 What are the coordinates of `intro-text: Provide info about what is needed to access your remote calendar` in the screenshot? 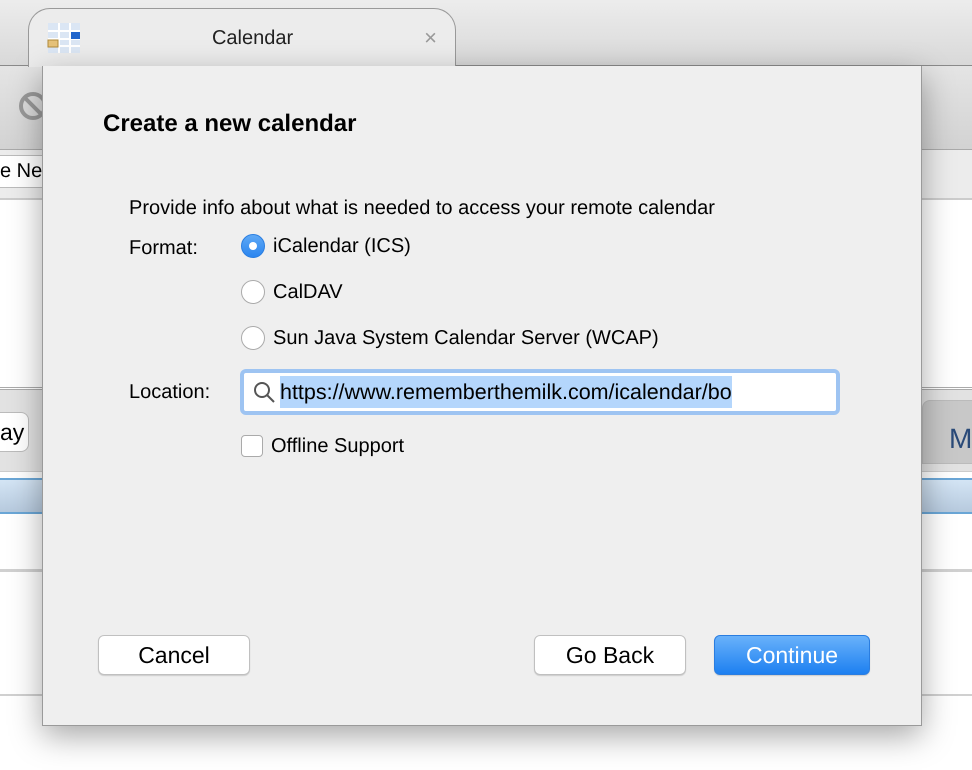 It's located at (422, 208).